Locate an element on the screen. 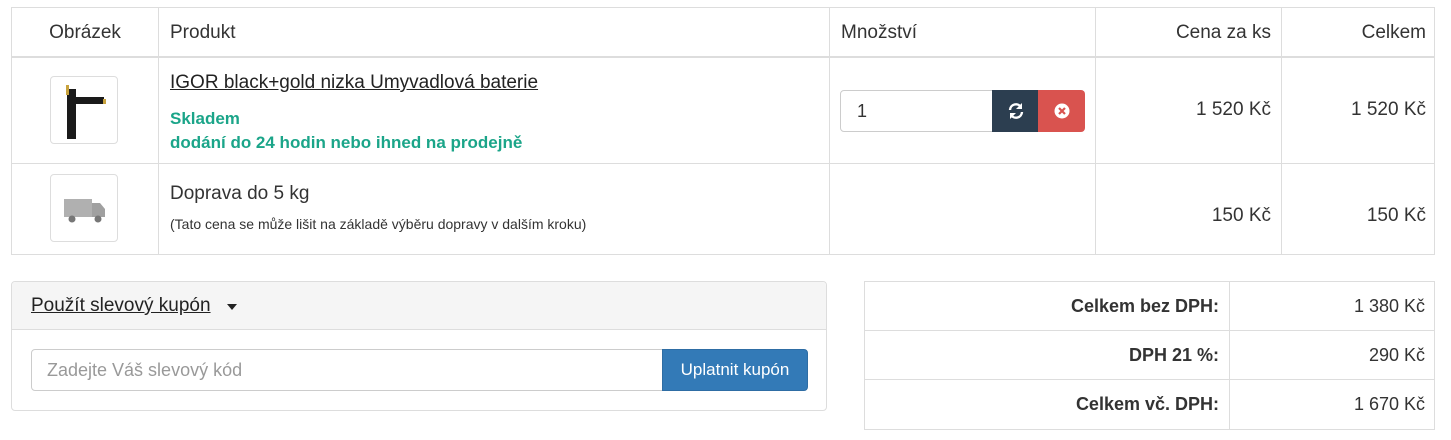 This screenshot has height=440, width=1451. product-thumbnail is located at coordinates (84, 110).